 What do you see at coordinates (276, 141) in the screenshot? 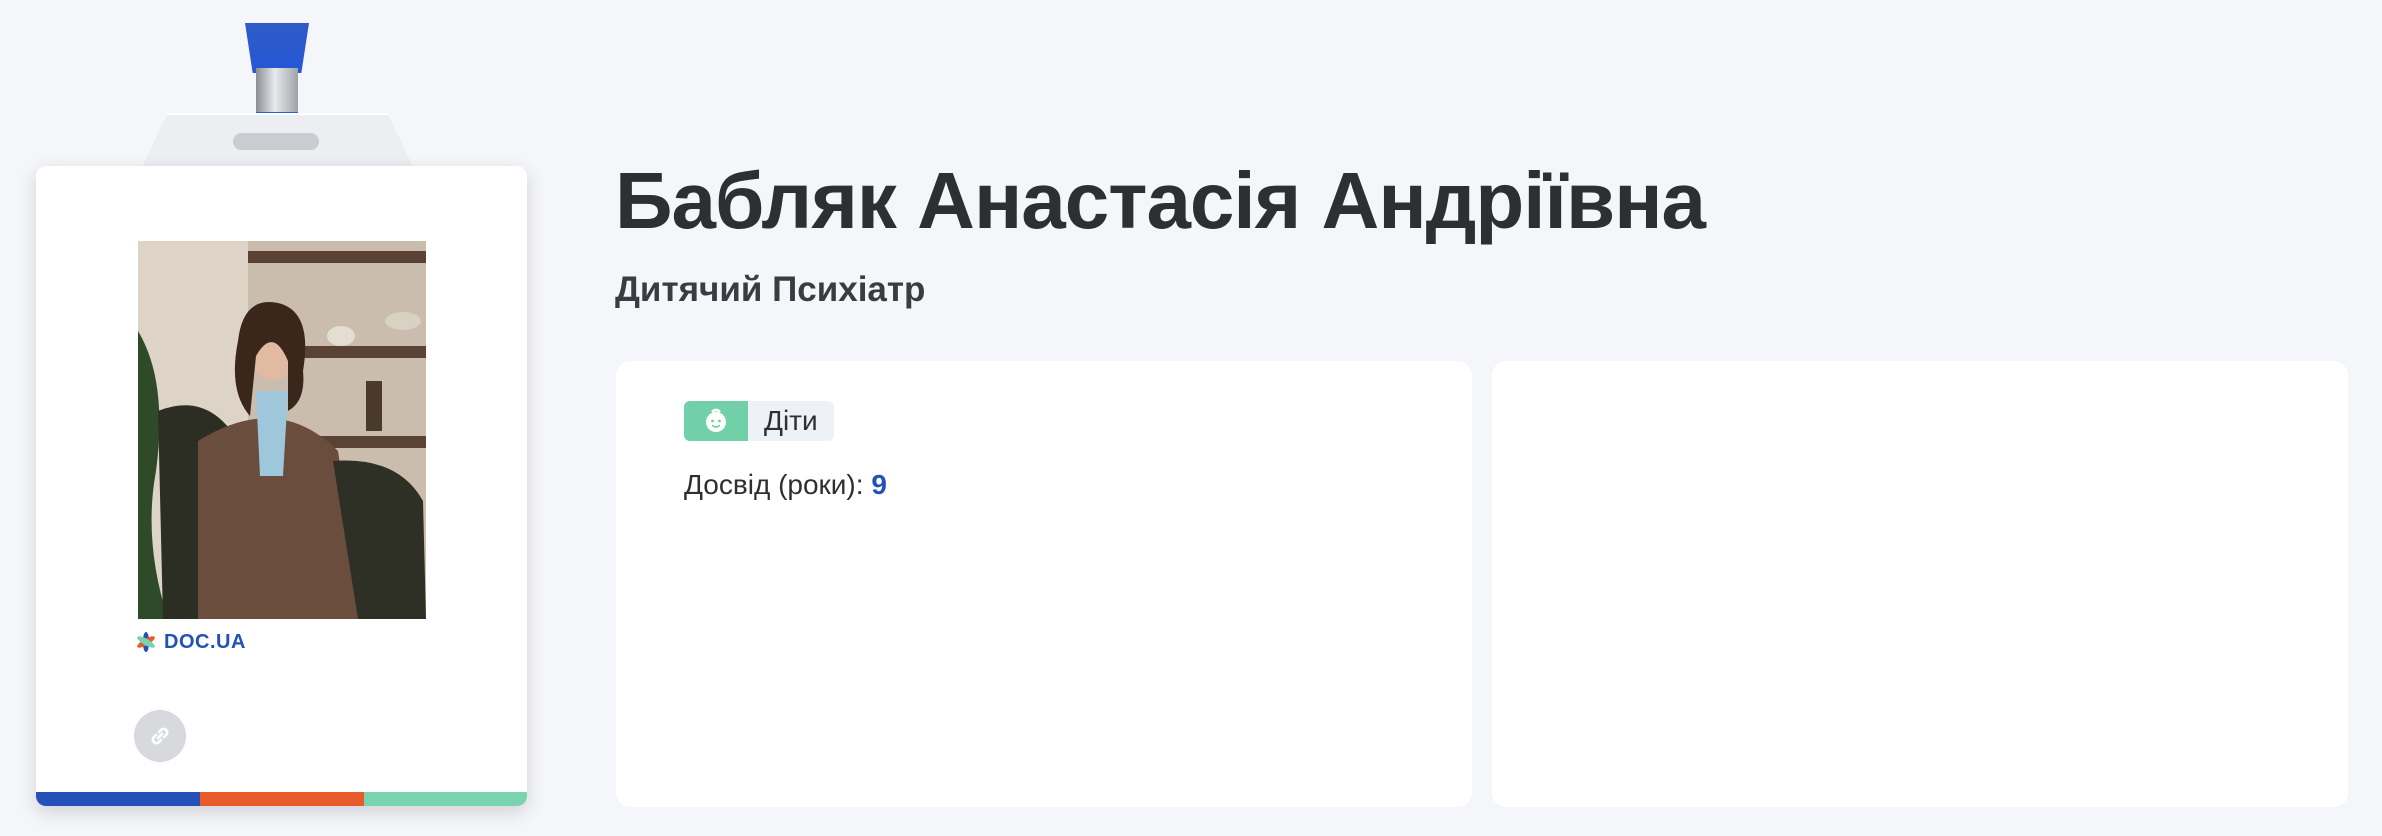
I see `badge-holder-slot` at bounding box center [276, 141].